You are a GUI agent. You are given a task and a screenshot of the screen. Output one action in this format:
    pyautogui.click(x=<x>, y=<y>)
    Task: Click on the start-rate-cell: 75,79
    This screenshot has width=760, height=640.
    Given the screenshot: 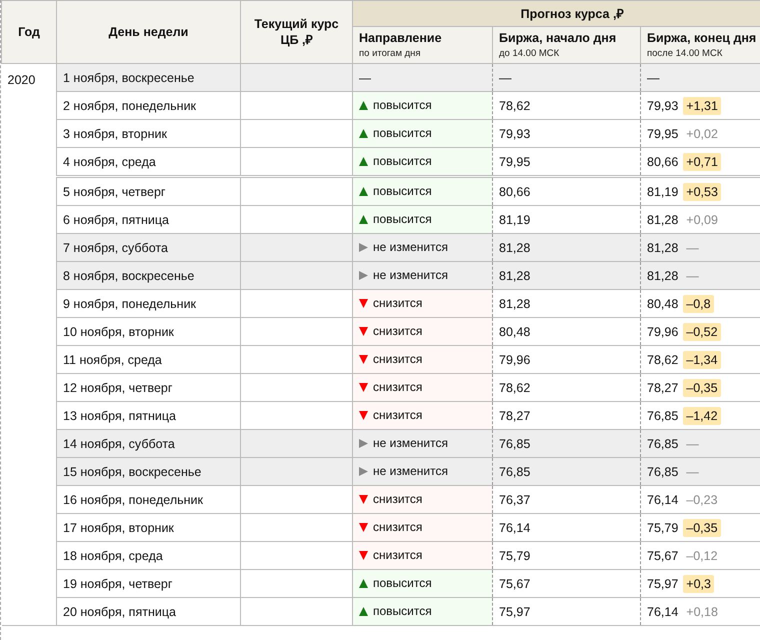 What is the action you would take?
    pyautogui.click(x=566, y=556)
    